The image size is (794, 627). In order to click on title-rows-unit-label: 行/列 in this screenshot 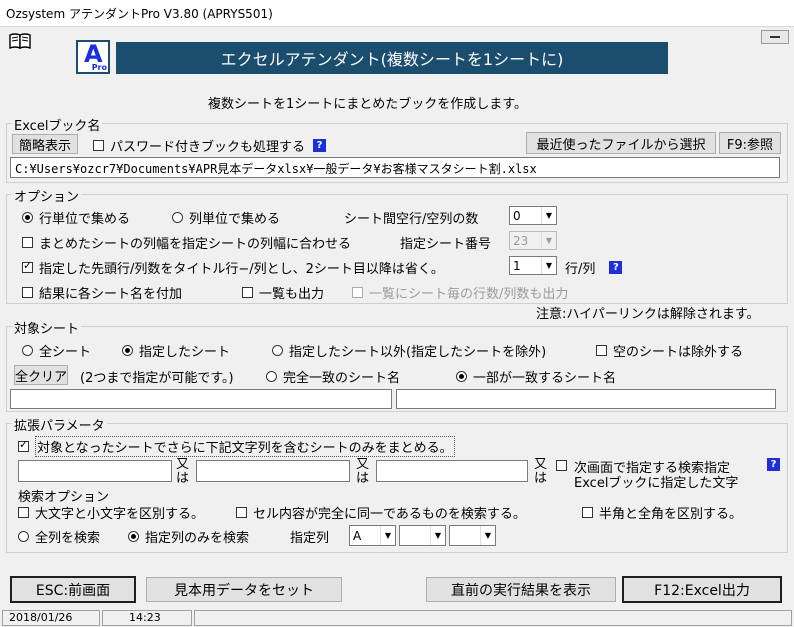, I will do `click(580, 269)`.